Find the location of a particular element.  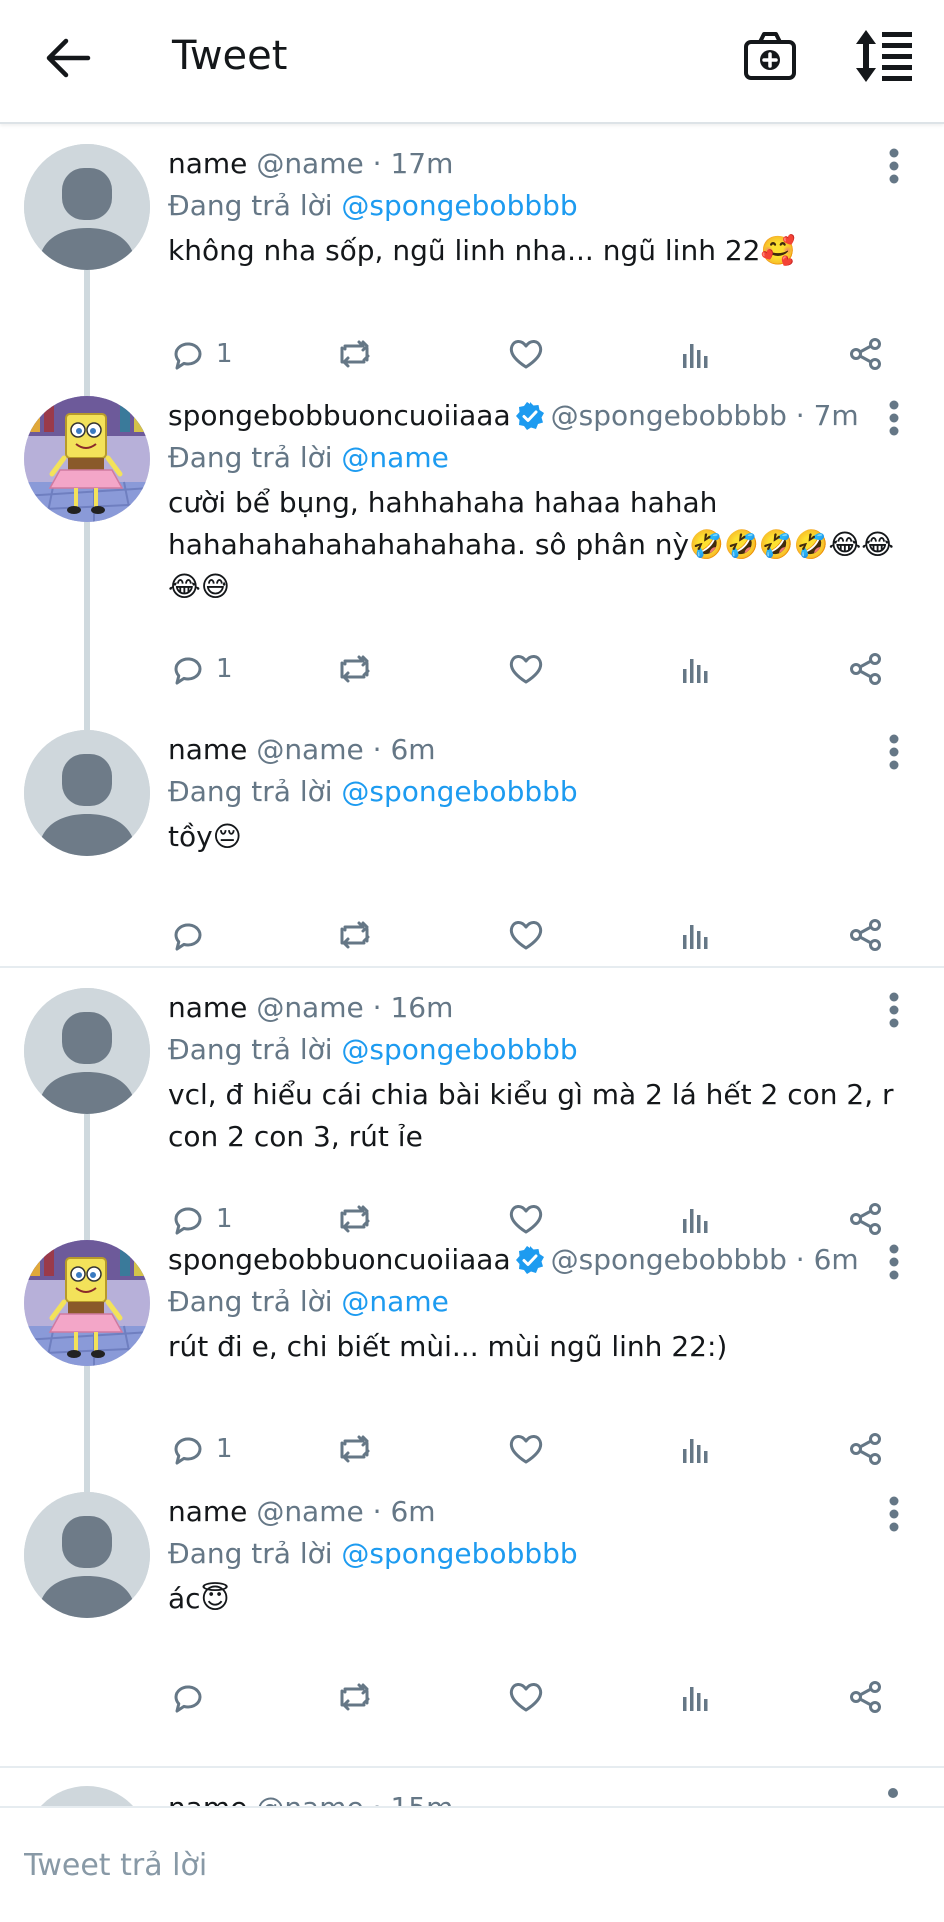

camera-plus-icon is located at coordinates (770, 56).